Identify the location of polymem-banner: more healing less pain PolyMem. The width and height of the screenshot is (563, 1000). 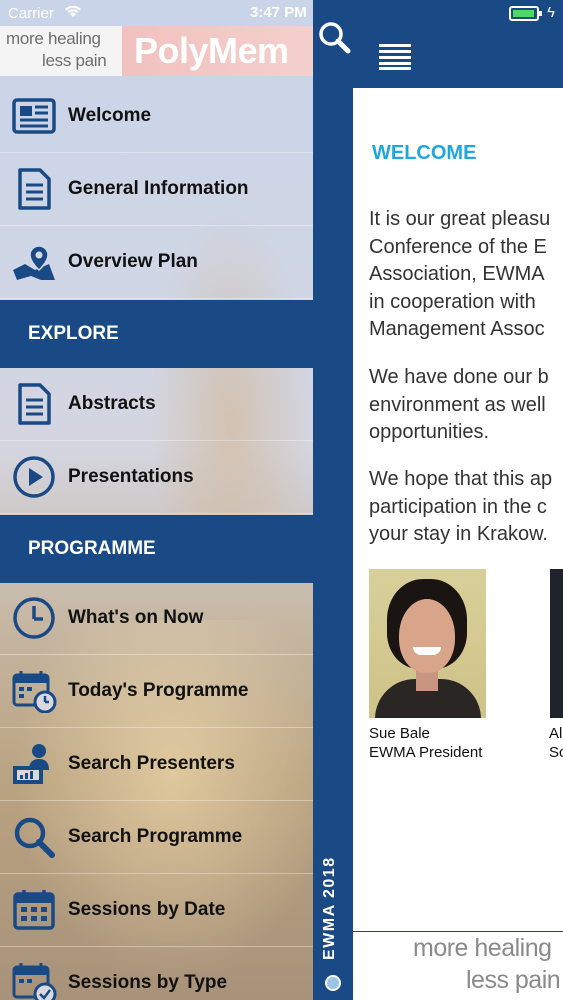
(156, 51).